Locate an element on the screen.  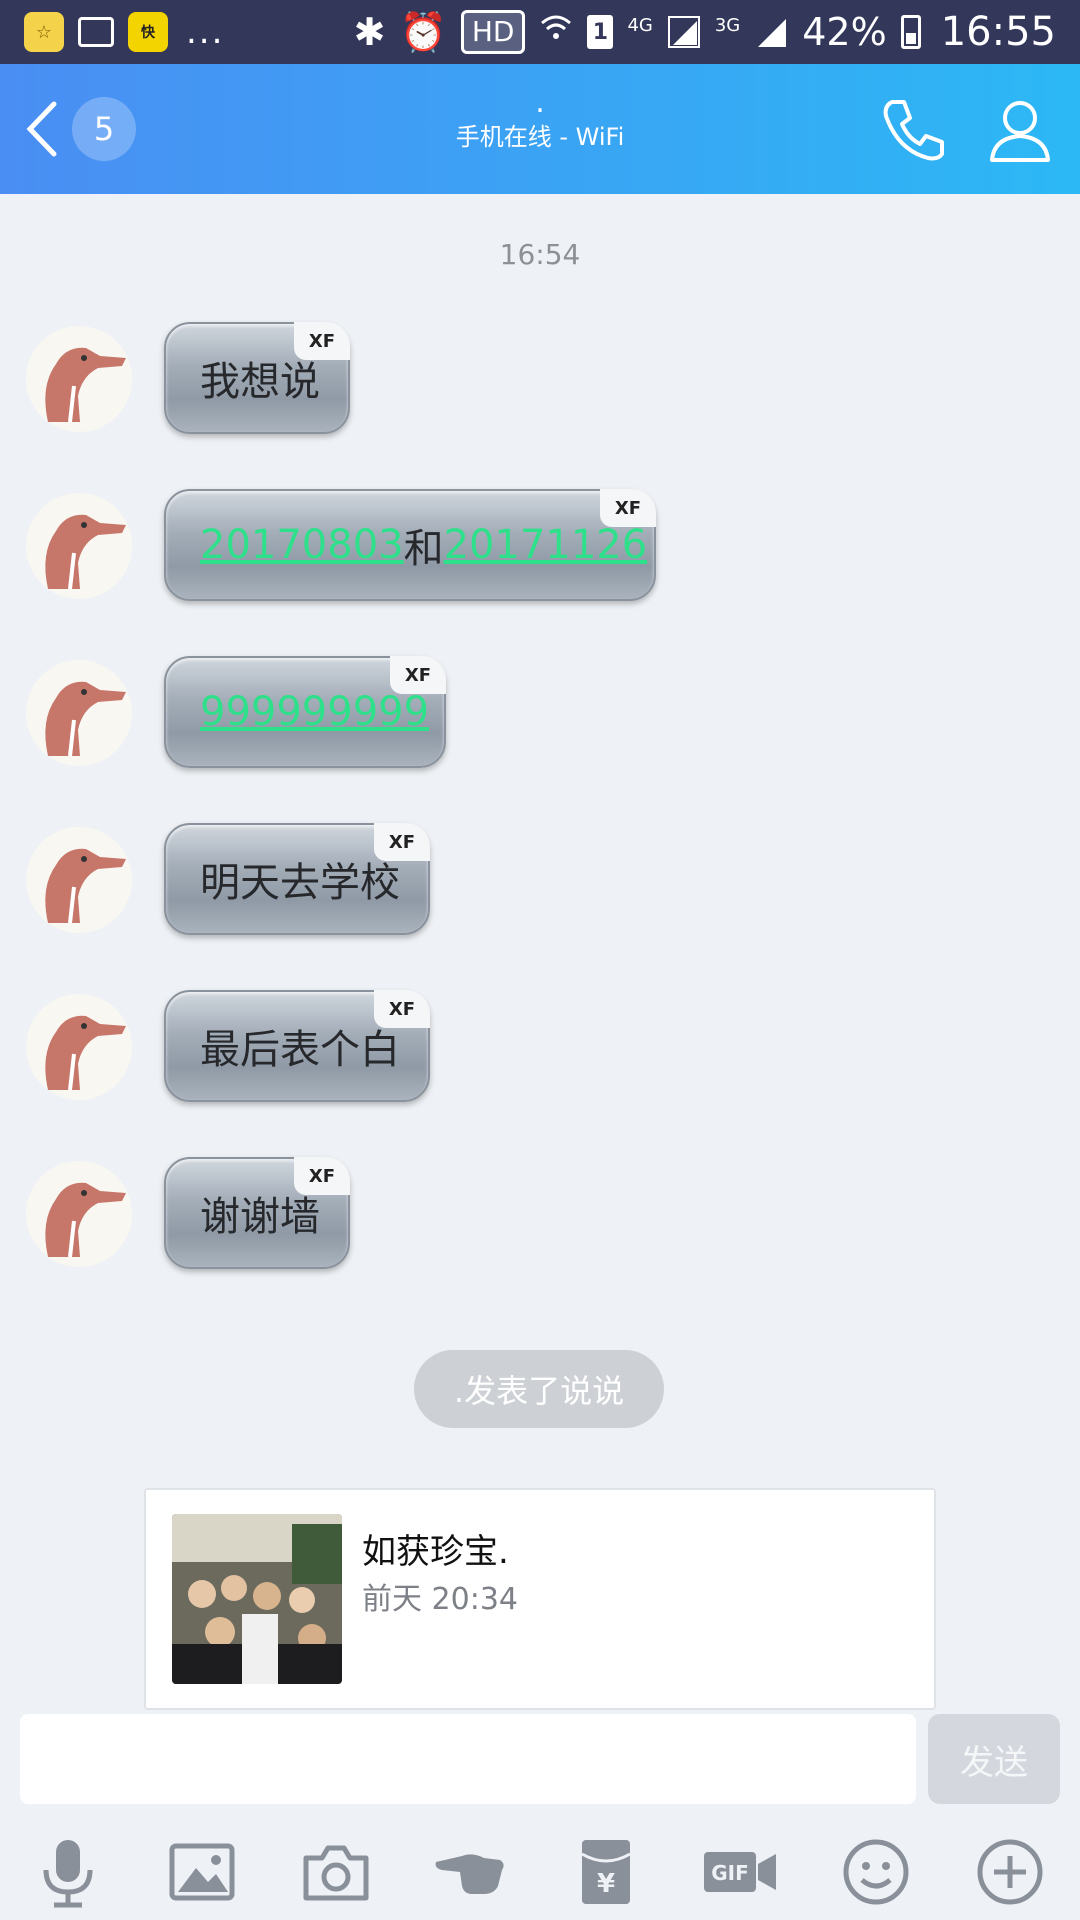
number-link: 999999999 is located at coordinates (314, 712).